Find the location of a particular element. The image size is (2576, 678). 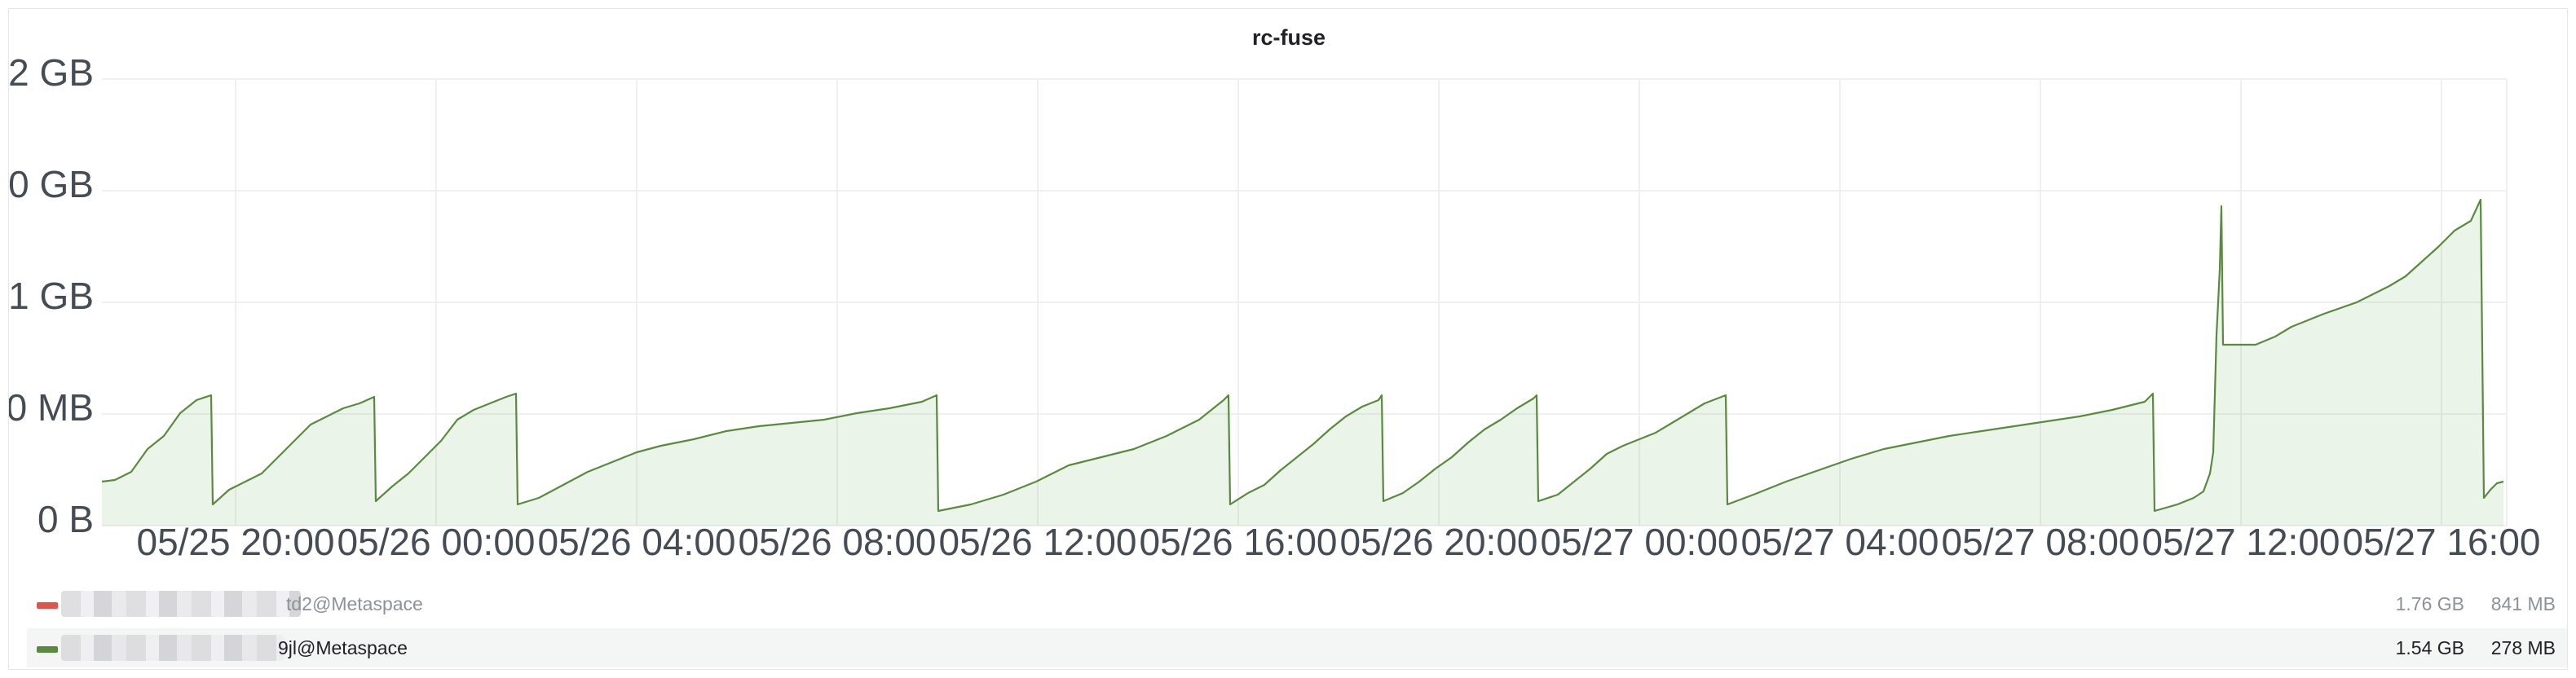

legend-max-value: 1.54 GB is located at coordinates (2429, 647).